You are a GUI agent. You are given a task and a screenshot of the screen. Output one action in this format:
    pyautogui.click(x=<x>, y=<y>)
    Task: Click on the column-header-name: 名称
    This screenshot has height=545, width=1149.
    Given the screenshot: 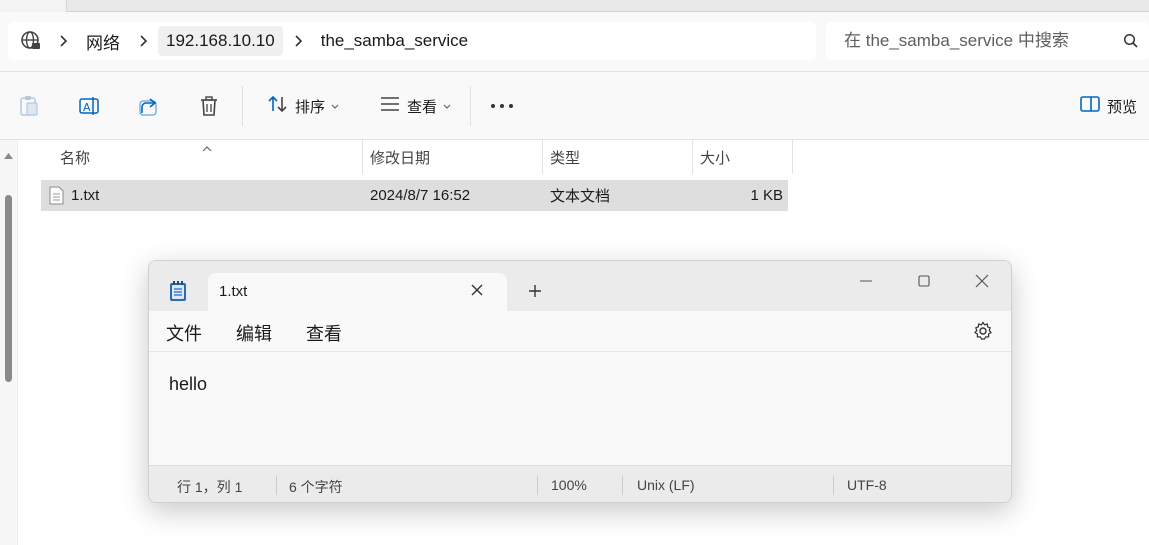 What is the action you would take?
    pyautogui.click(x=210, y=157)
    